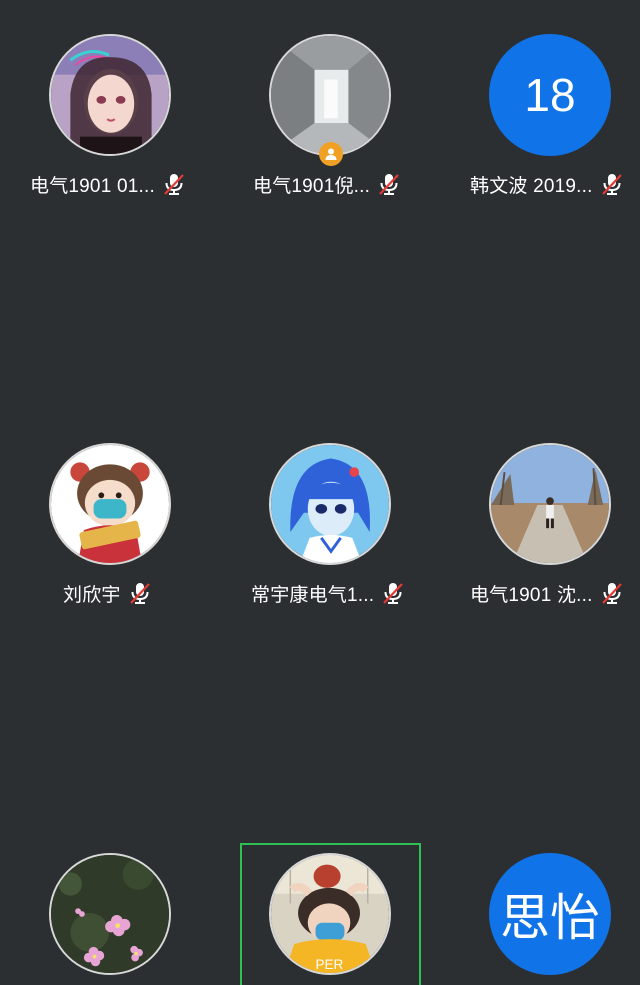 The height and width of the screenshot is (985, 640). What do you see at coordinates (550, 95) in the screenshot?
I see `initials-avatar: 18` at bounding box center [550, 95].